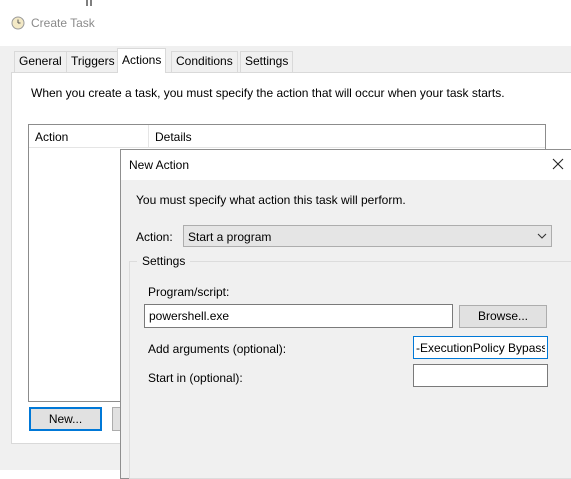  What do you see at coordinates (40, 61) in the screenshot?
I see `tab-general: General` at bounding box center [40, 61].